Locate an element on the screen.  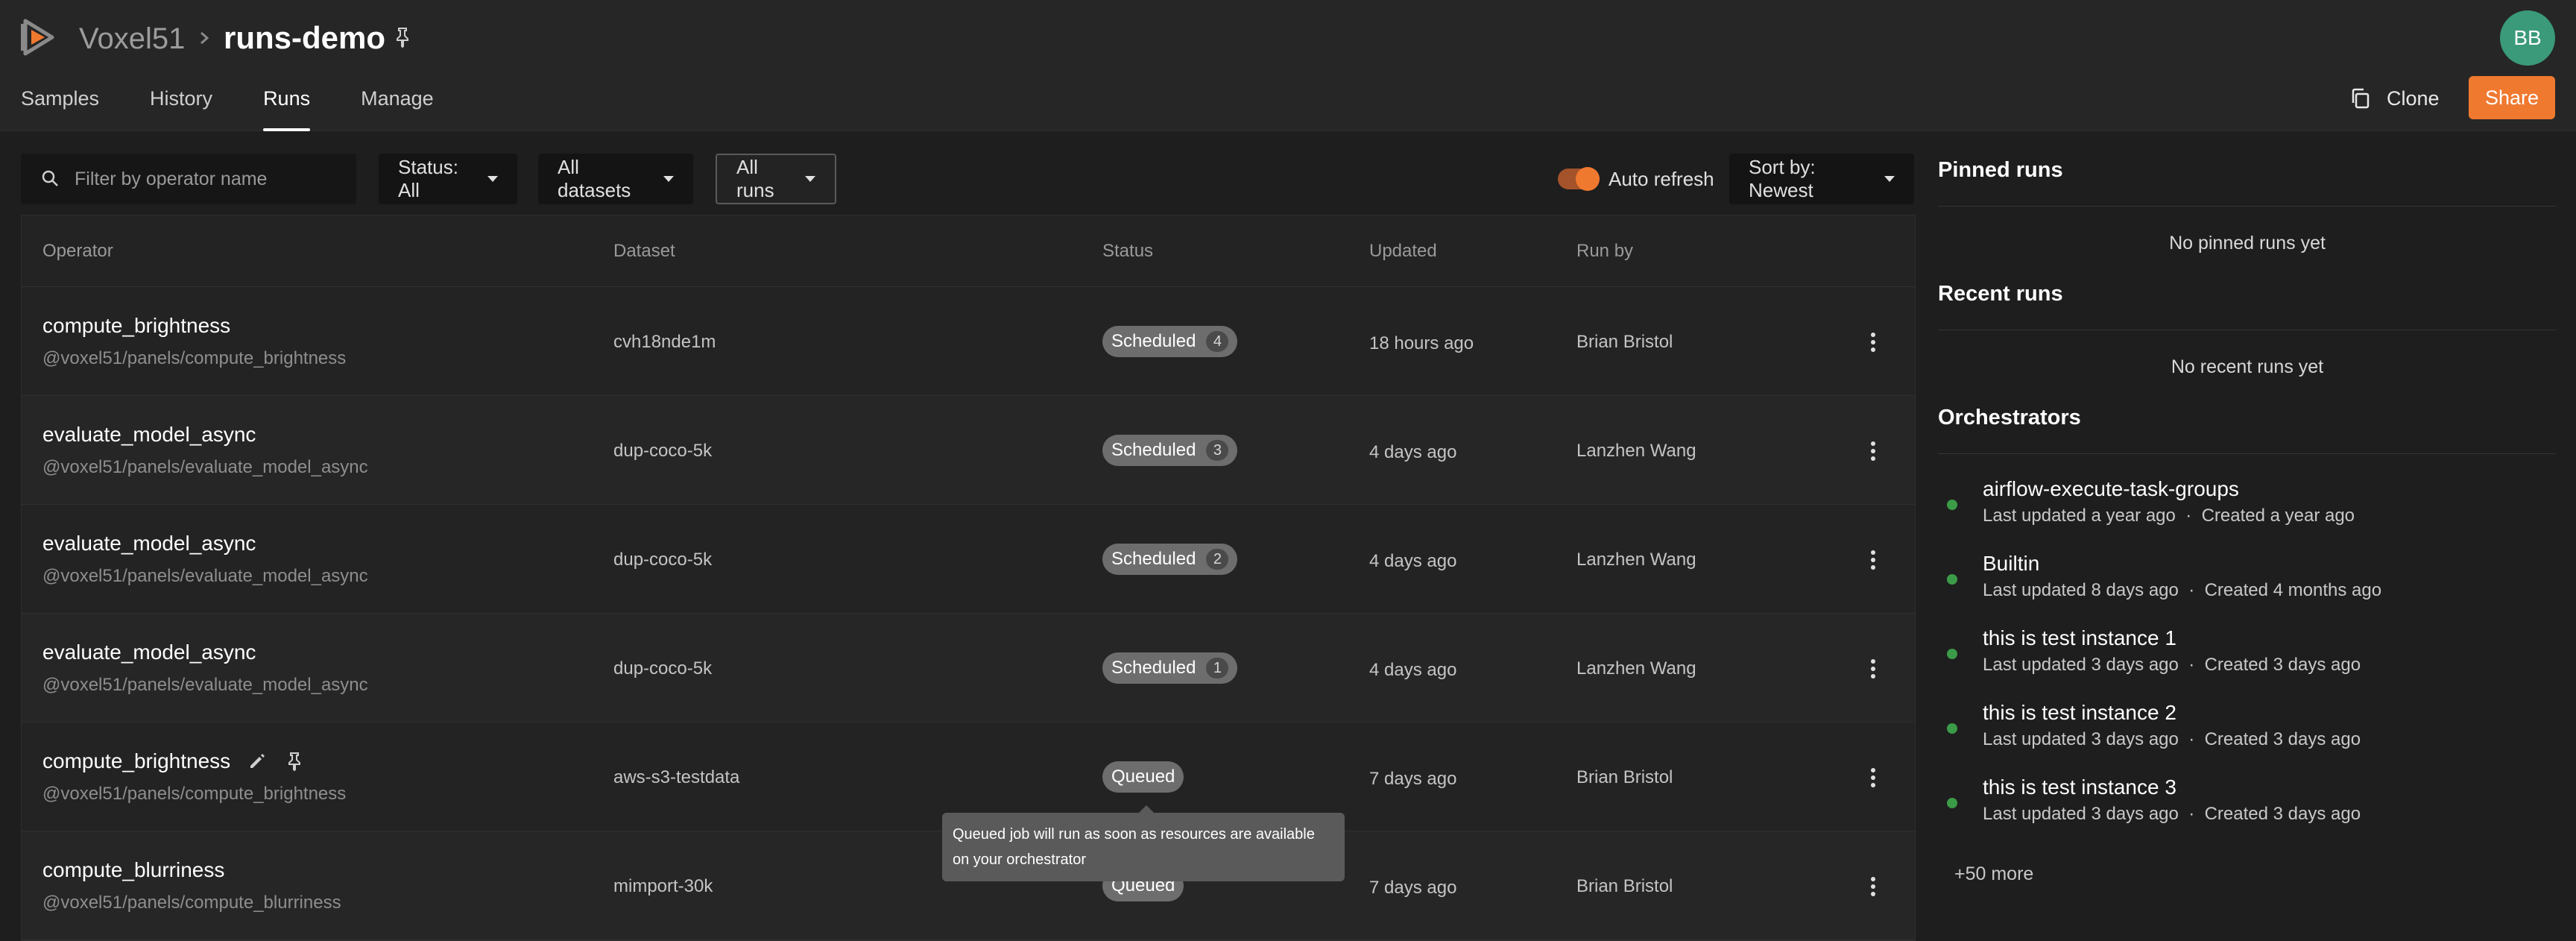
column-header-dataset: Dataset is located at coordinates (644, 251).